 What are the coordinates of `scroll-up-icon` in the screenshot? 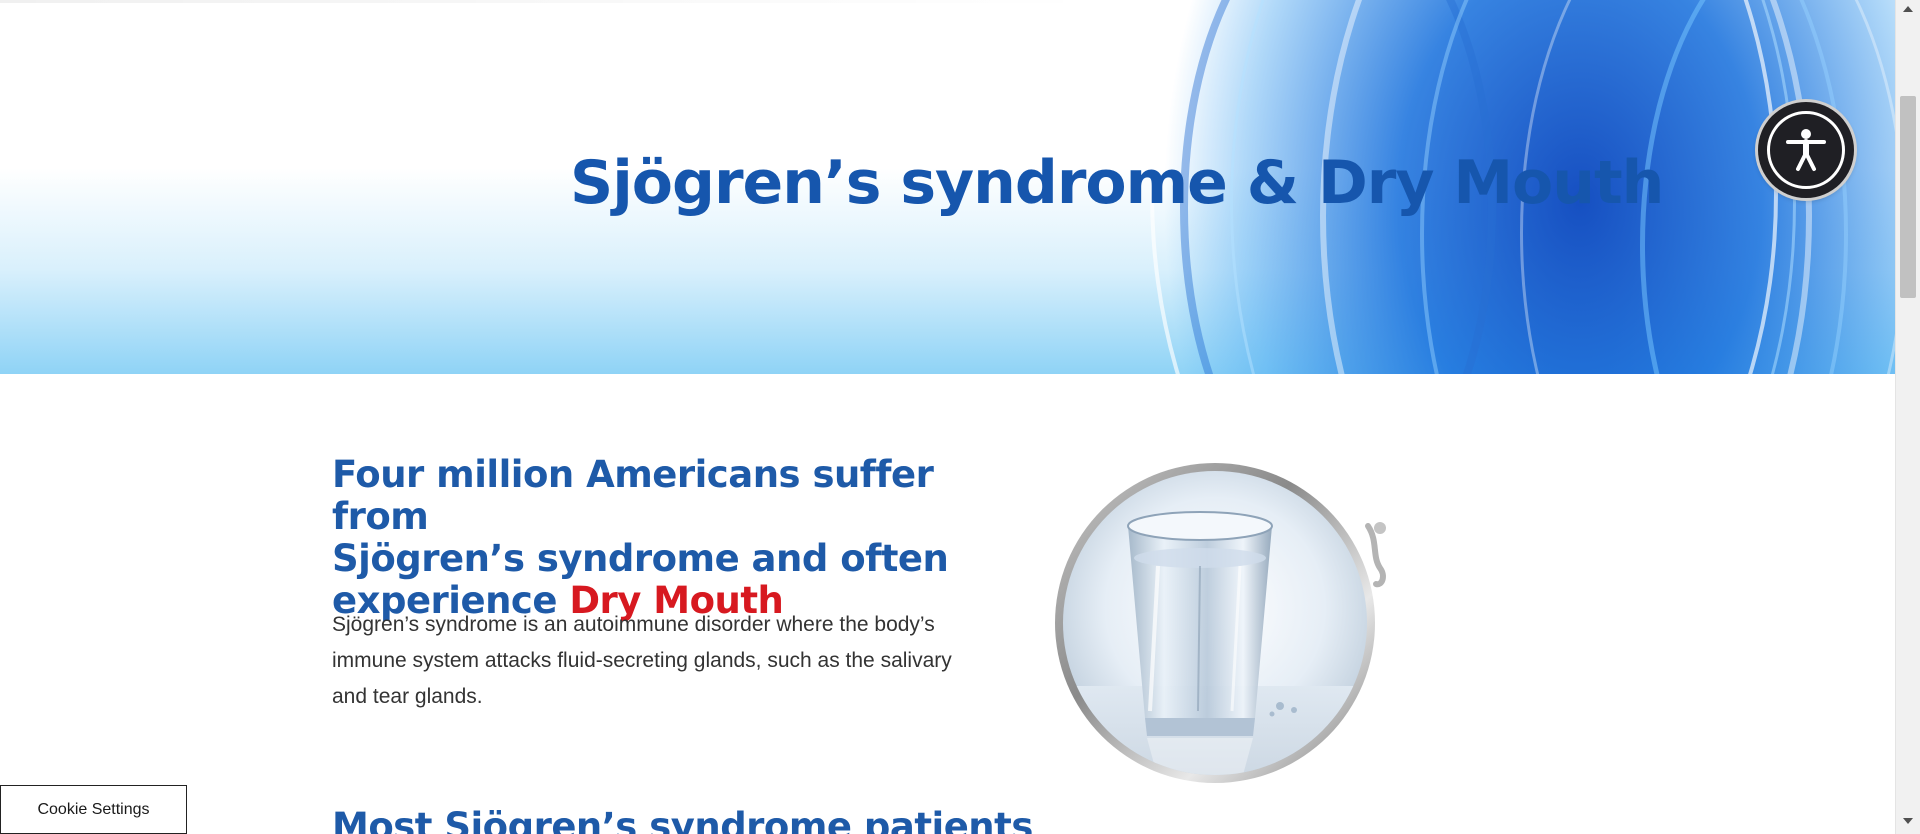 It's located at (1908, 9).